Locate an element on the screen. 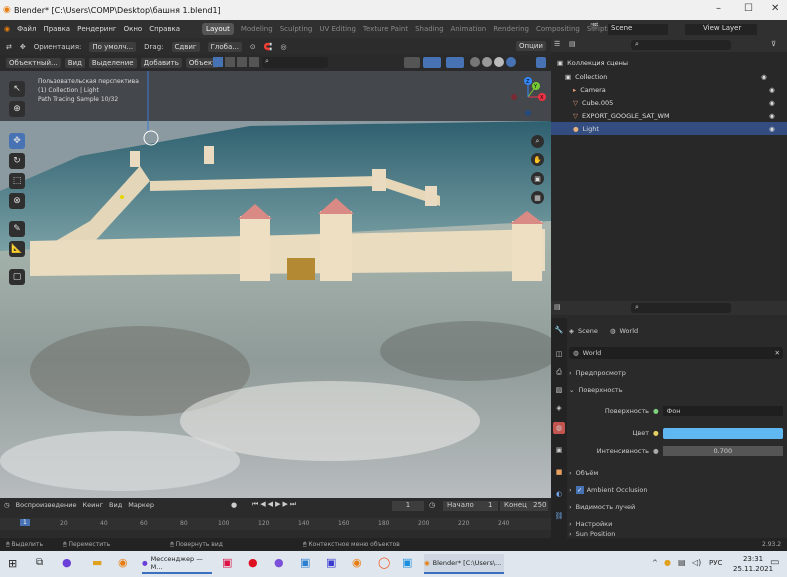  menu-help: Справка is located at coordinates (164, 29).